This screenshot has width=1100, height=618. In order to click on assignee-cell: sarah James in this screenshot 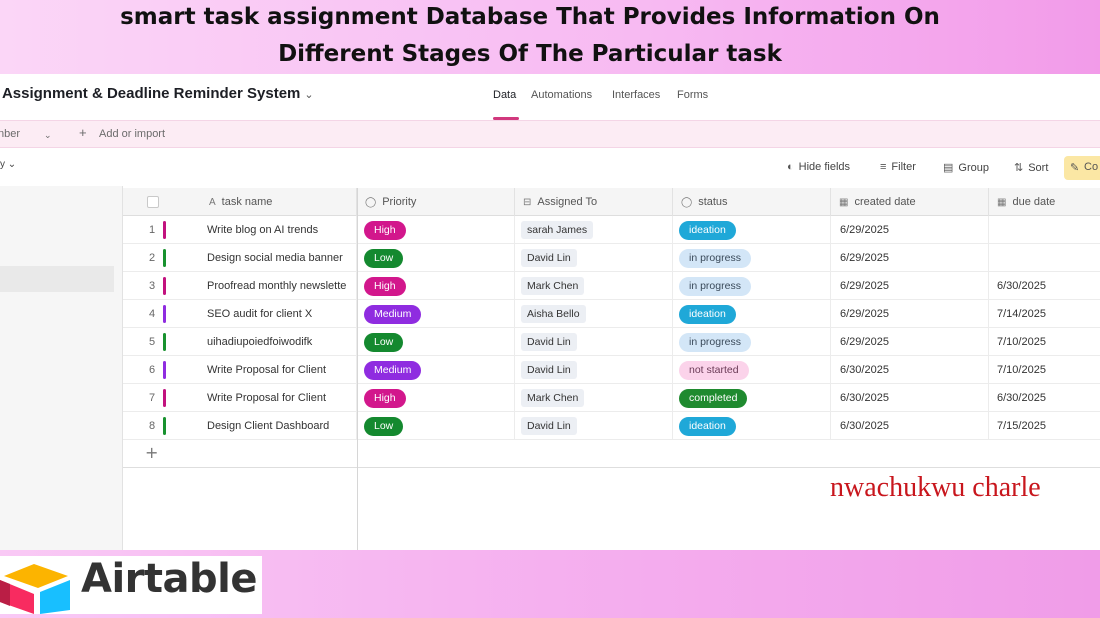, I will do `click(594, 230)`.